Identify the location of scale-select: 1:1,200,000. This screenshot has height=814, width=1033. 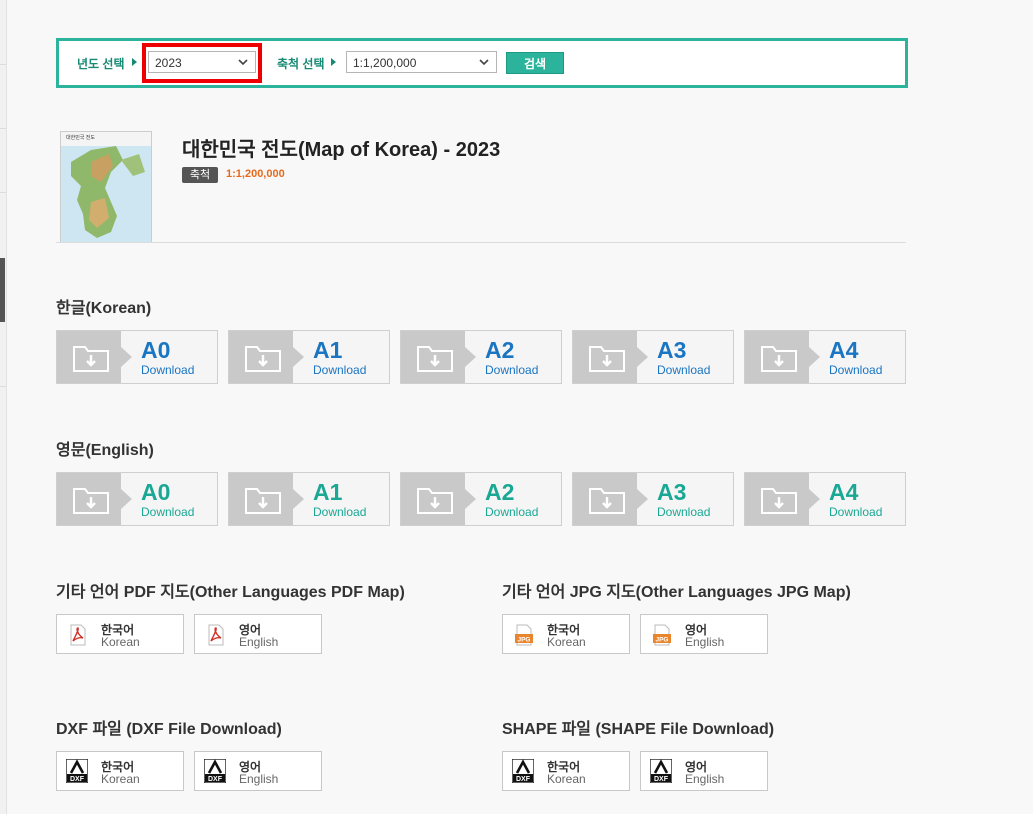
(421, 62).